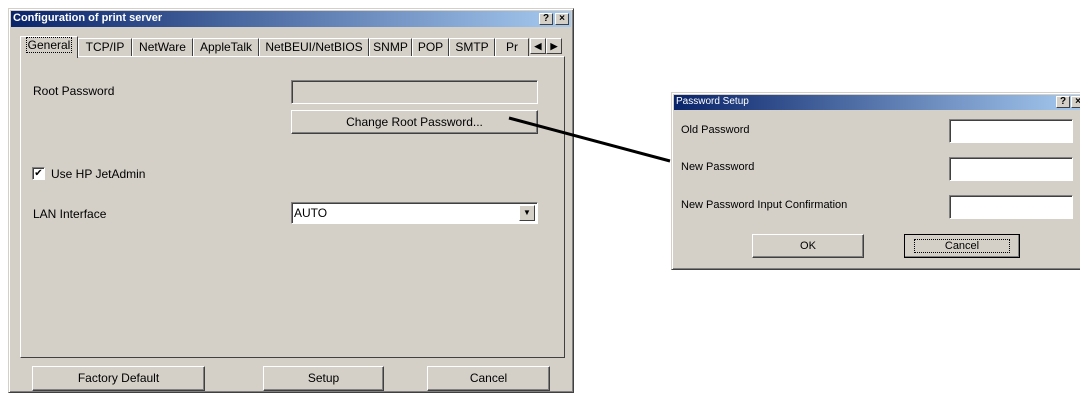 Image resolution: width=1080 pixels, height=393 pixels. Describe the element at coordinates (712, 101) in the screenshot. I see `dialog-title: Password Setup` at that location.